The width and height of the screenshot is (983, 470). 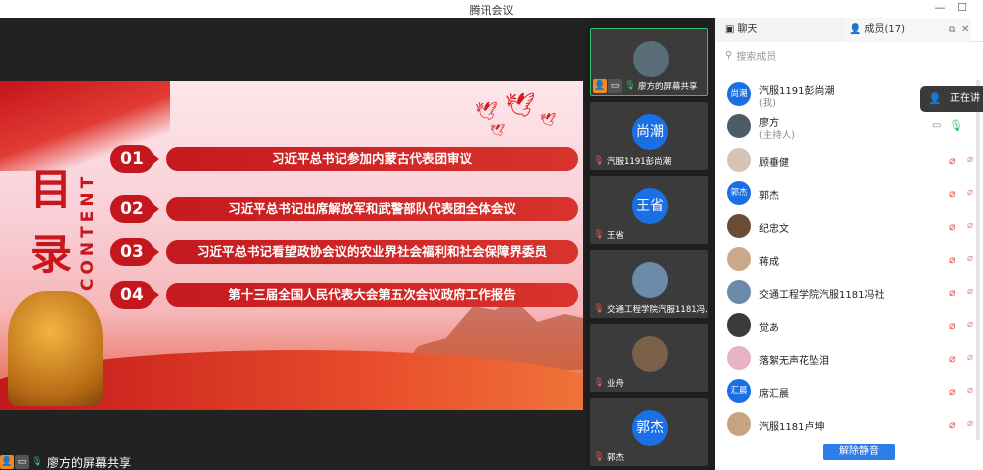 I want to click on agenda-number: 04, so click(x=132, y=295).